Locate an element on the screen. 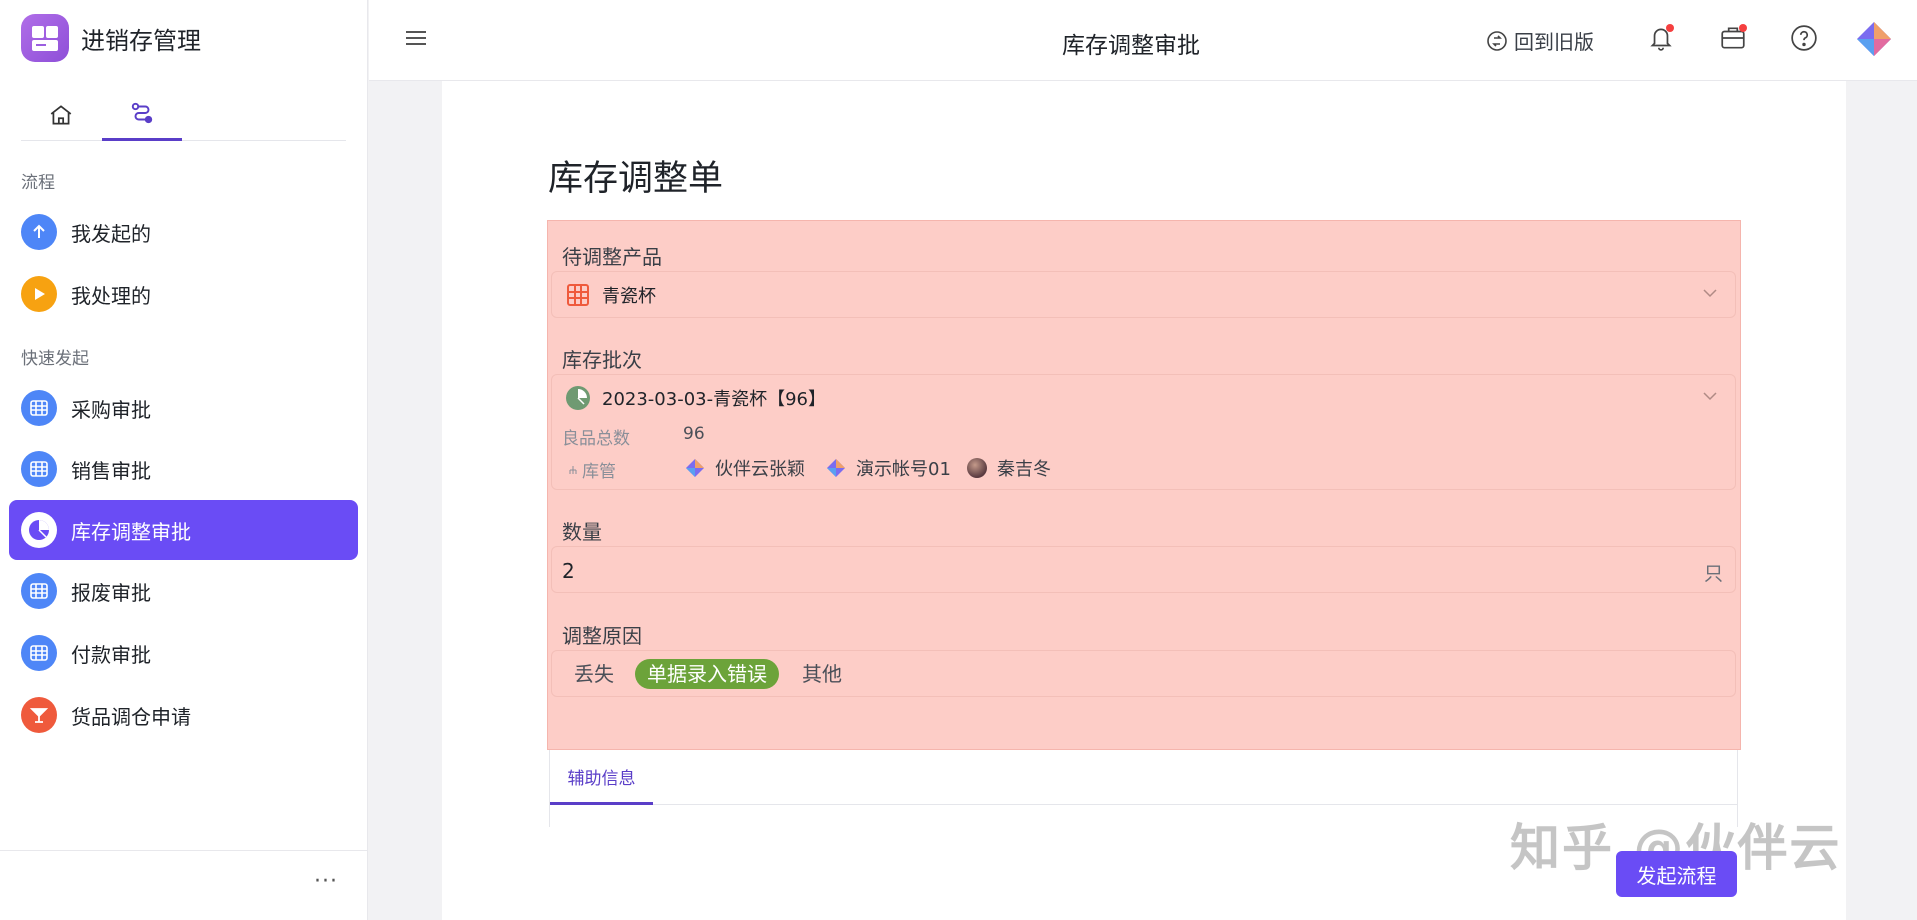  help-button is located at coordinates (1804, 40).